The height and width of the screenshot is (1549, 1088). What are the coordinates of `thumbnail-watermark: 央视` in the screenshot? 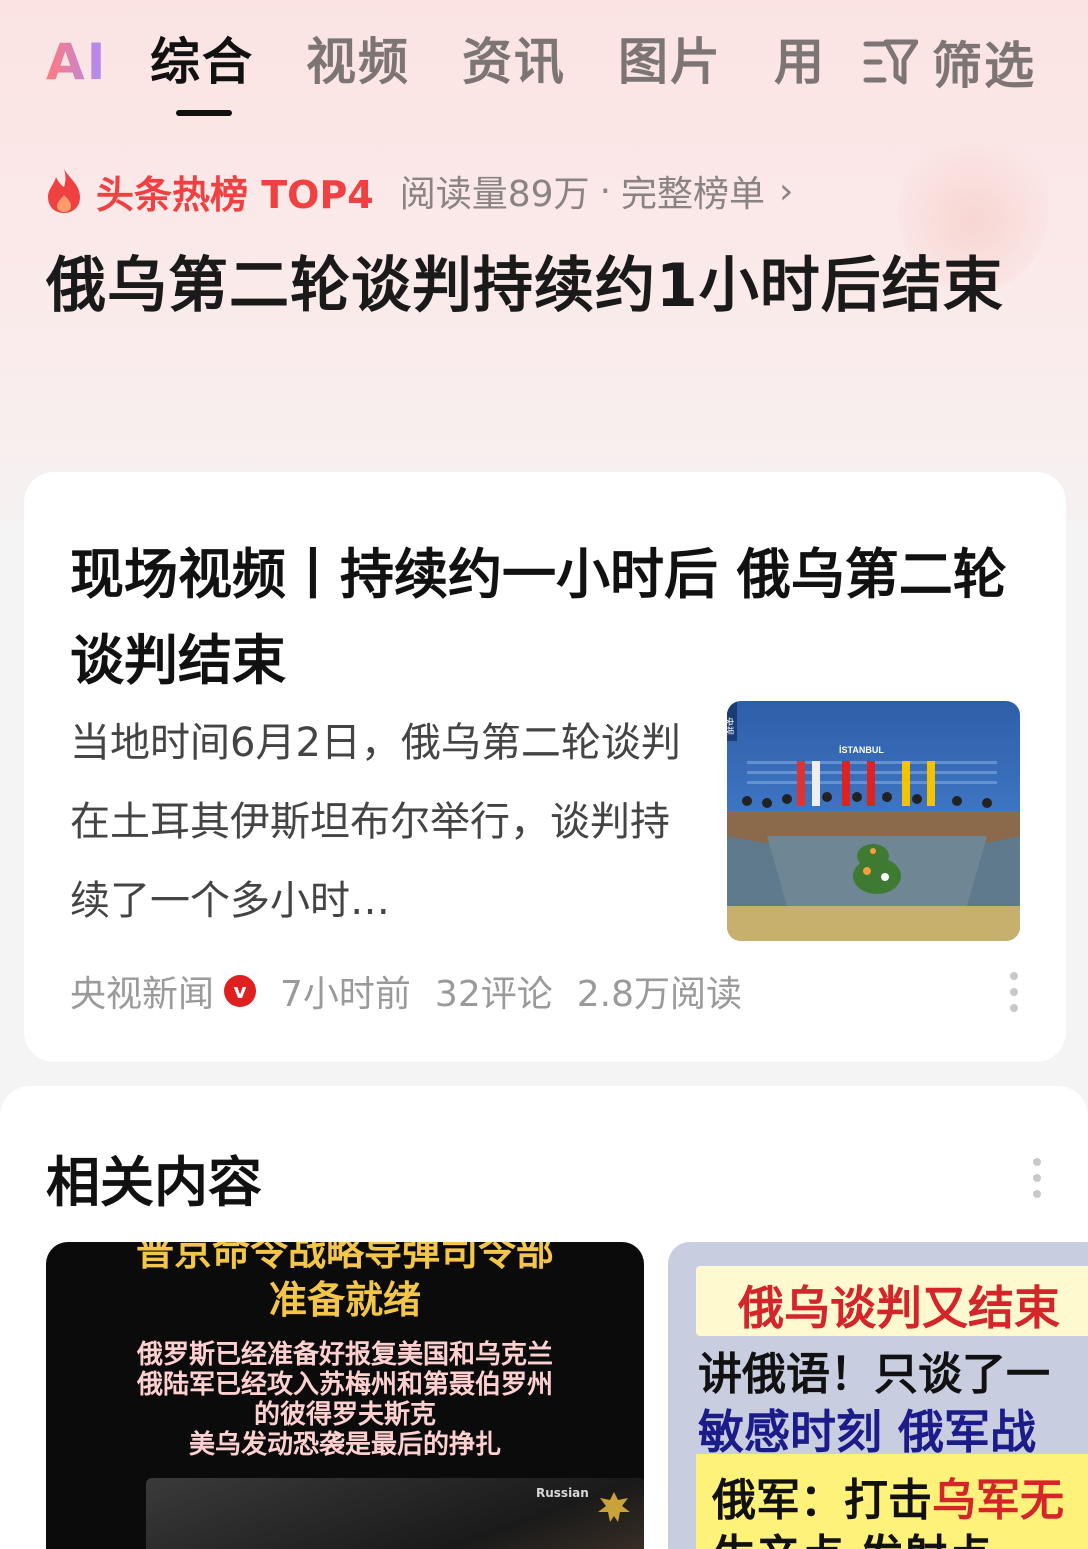 It's located at (731, 726).